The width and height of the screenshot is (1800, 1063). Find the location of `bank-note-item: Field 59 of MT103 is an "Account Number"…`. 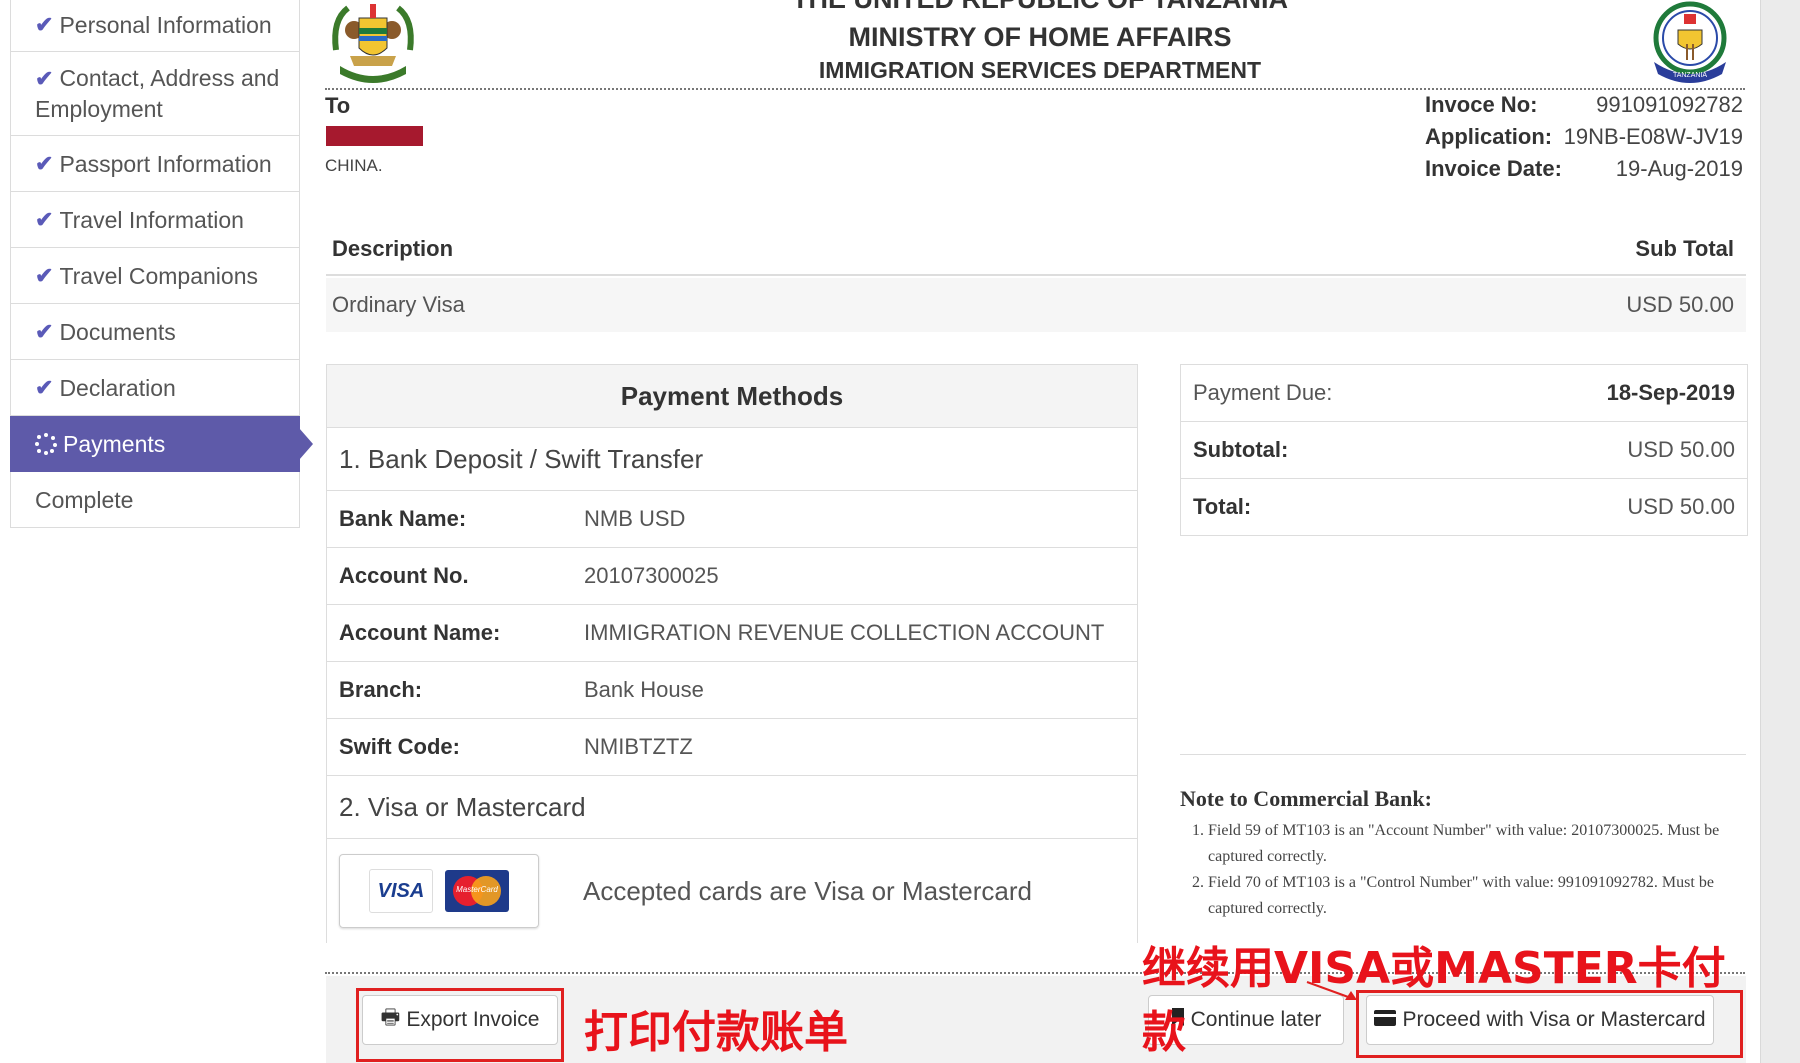

bank-note-item: Field 59 of MT103 is an "Account Number"… is located at coordinates (1477, 844).